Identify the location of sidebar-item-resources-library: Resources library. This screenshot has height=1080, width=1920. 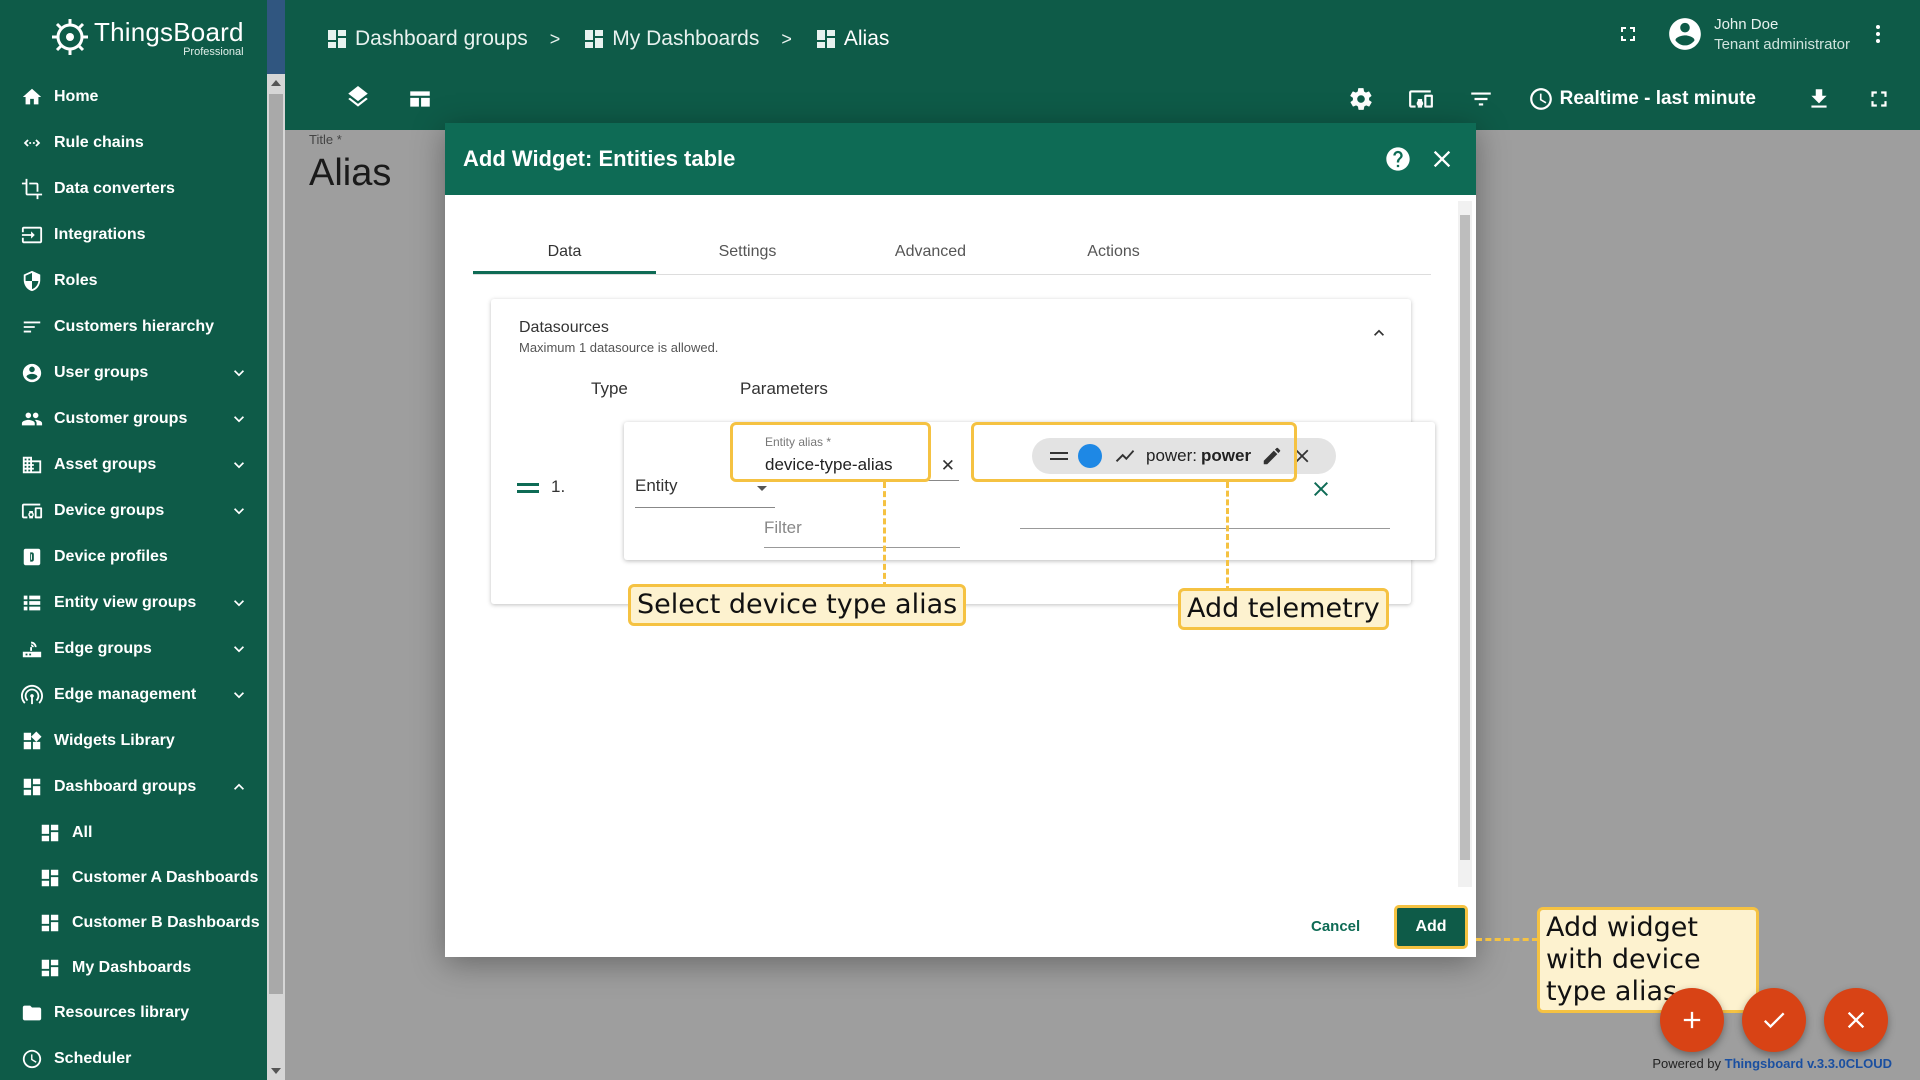
(133, 1013).